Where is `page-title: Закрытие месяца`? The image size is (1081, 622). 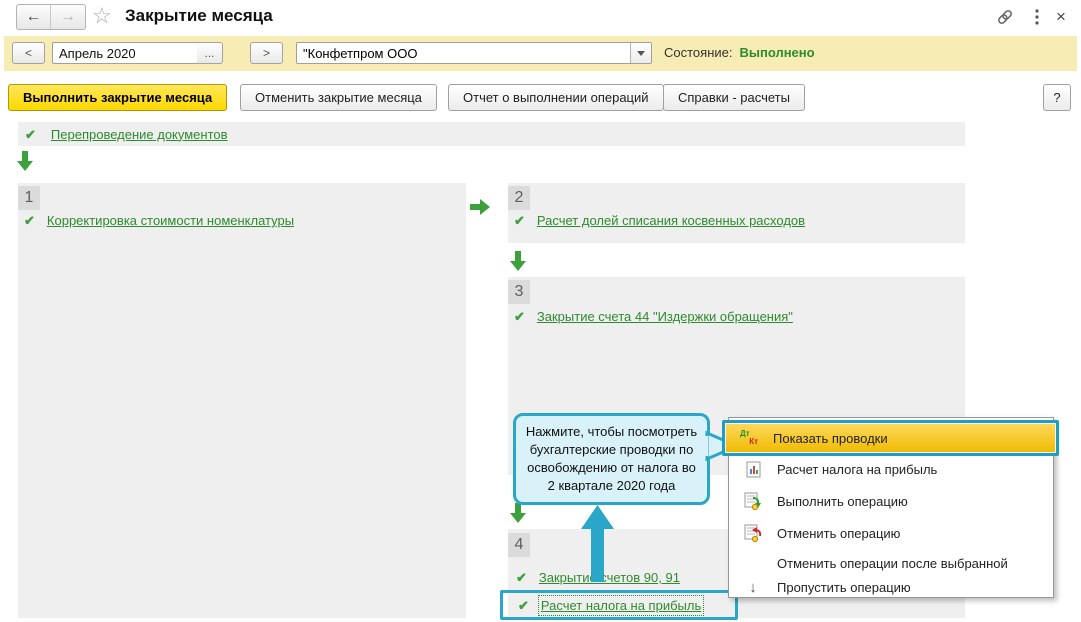 page-title: Закрытие месяца is located at coordinates (199, 15).